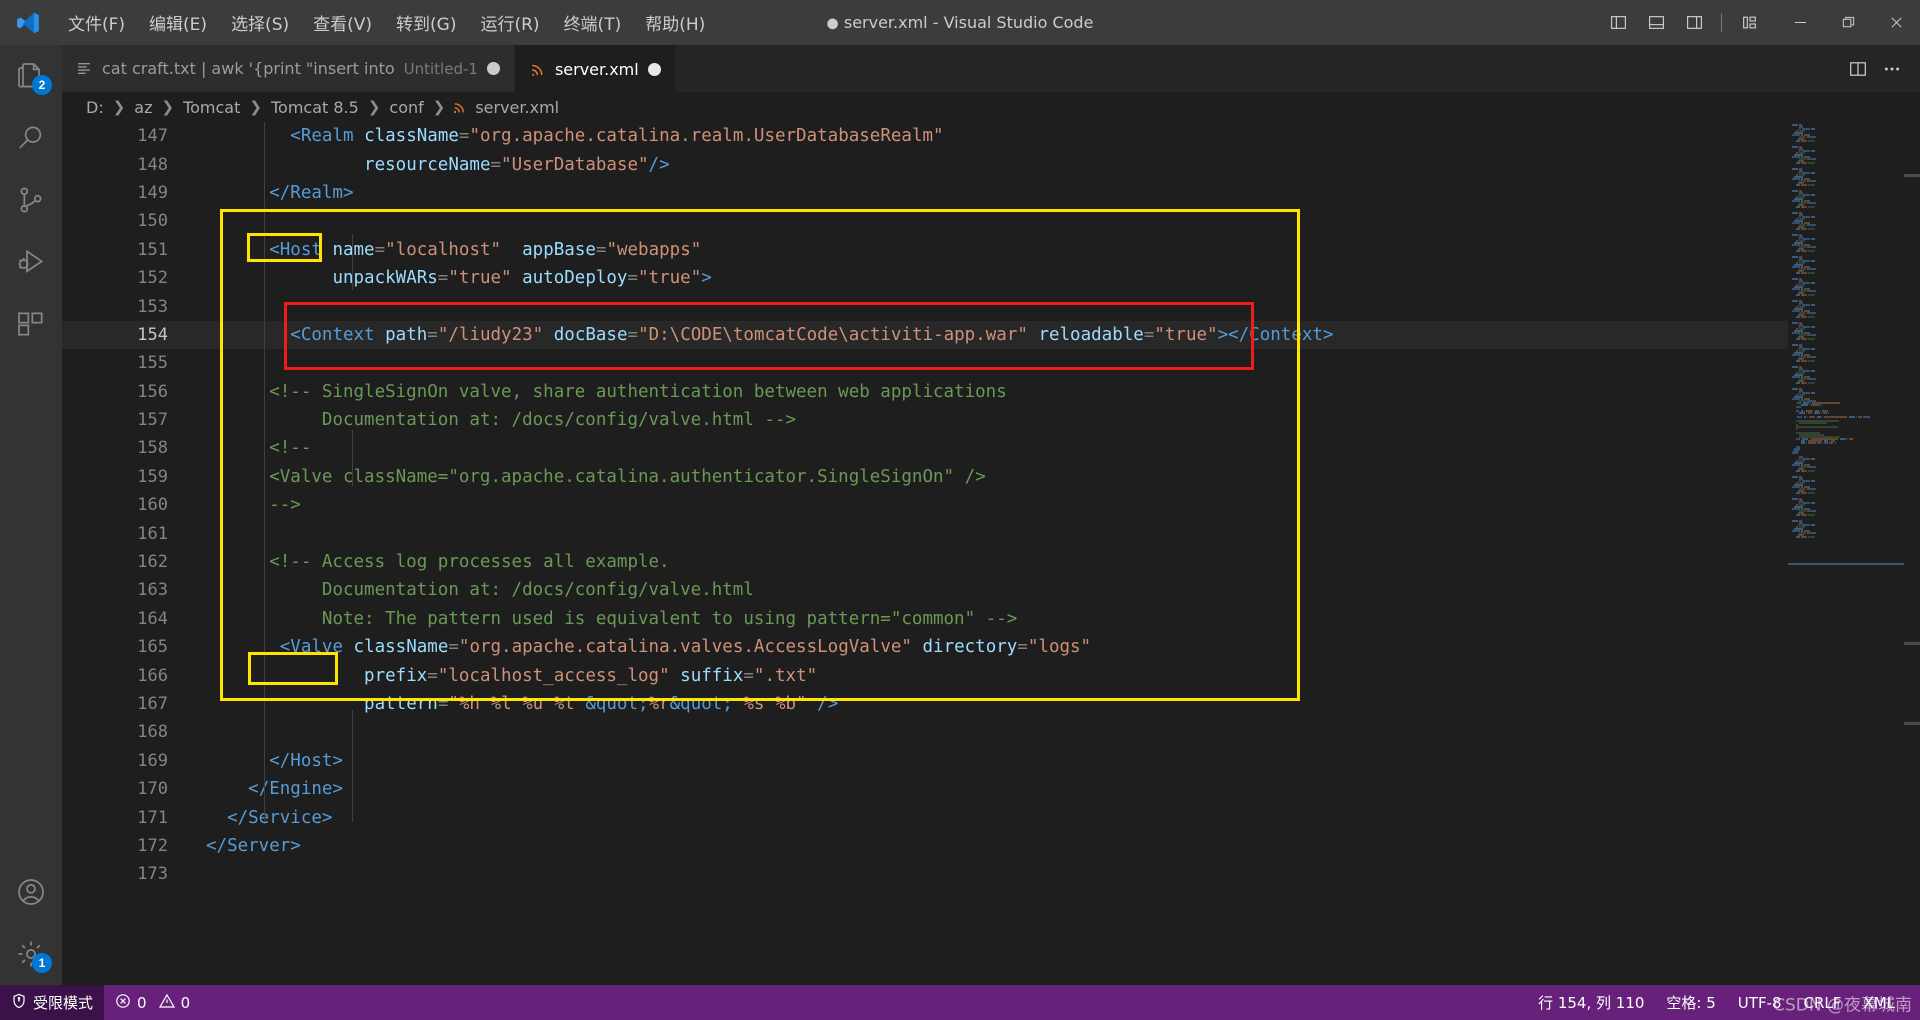 The image size is (1920, 1020). I want to click on toggle-secondary-sidebar-icon, so click(1694, 23).